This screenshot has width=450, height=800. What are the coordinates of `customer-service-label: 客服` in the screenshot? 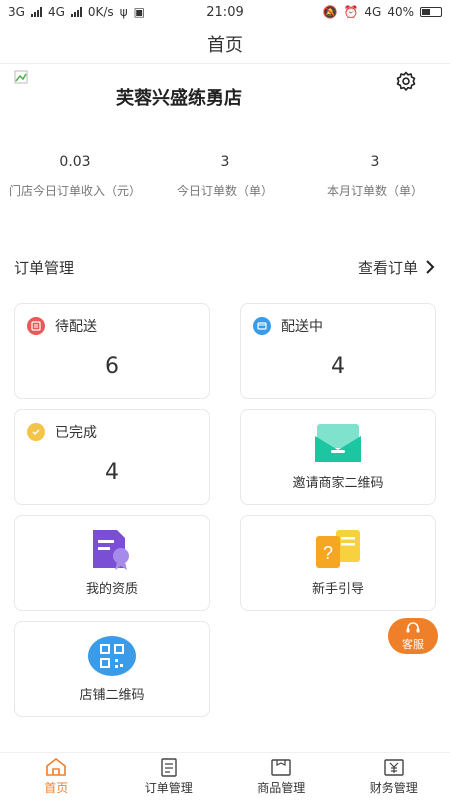 It's located at (413, 644).